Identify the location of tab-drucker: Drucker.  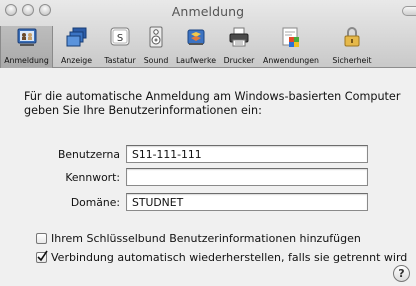
(239, 47).